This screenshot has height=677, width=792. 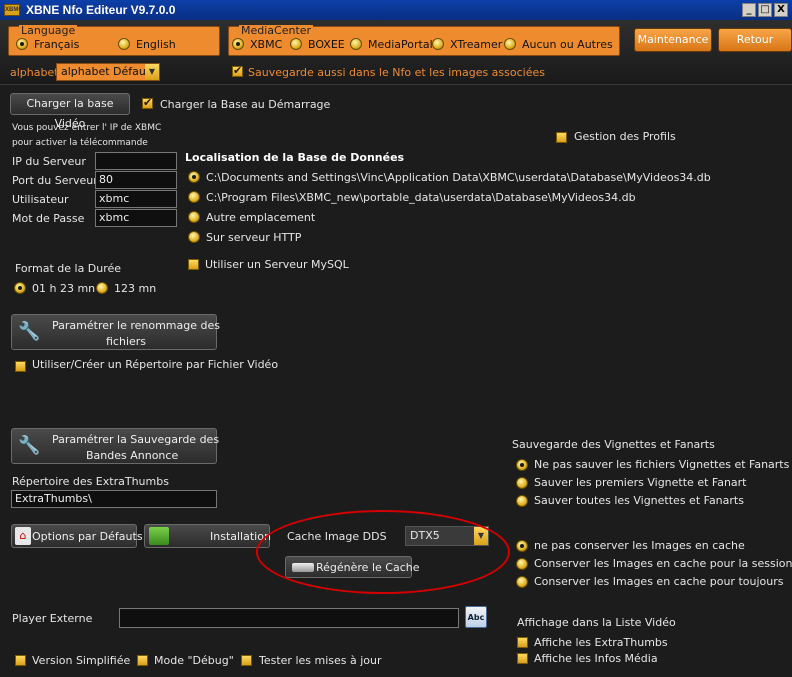 I want to click on retour-button: Retour, so click(x=755, y=40).